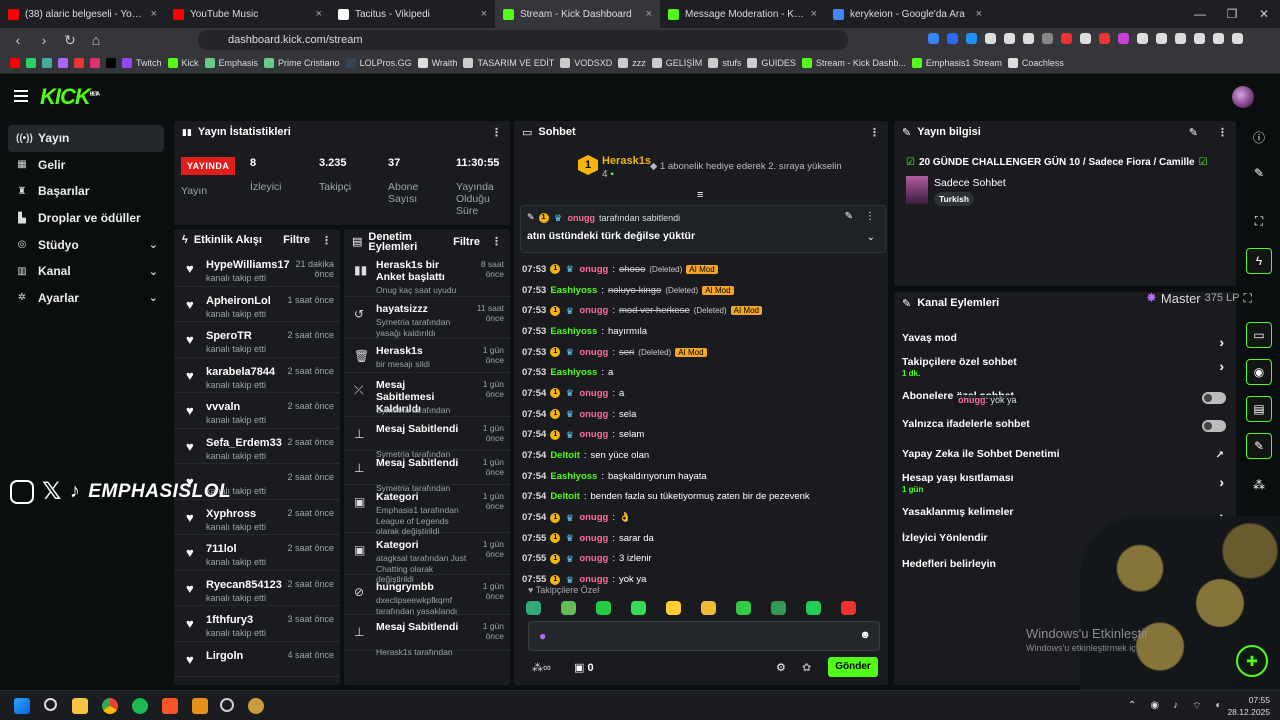  What do you see at coordinates (229, 620) in the screenshot?
I see `follower-name: 1fthfury3` at bounding box center [229, 620].